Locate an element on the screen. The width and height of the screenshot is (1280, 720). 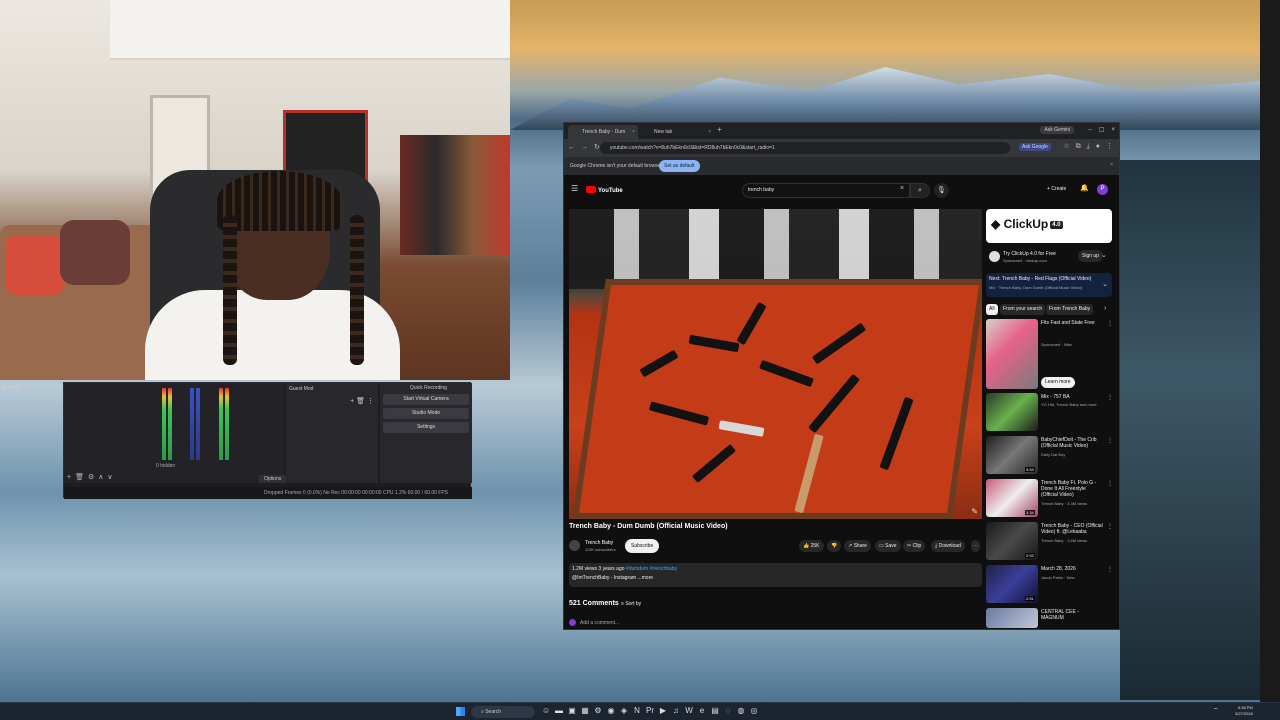
hashtags: #dumdum #trenchbaby is located at coordinates (651, 569).